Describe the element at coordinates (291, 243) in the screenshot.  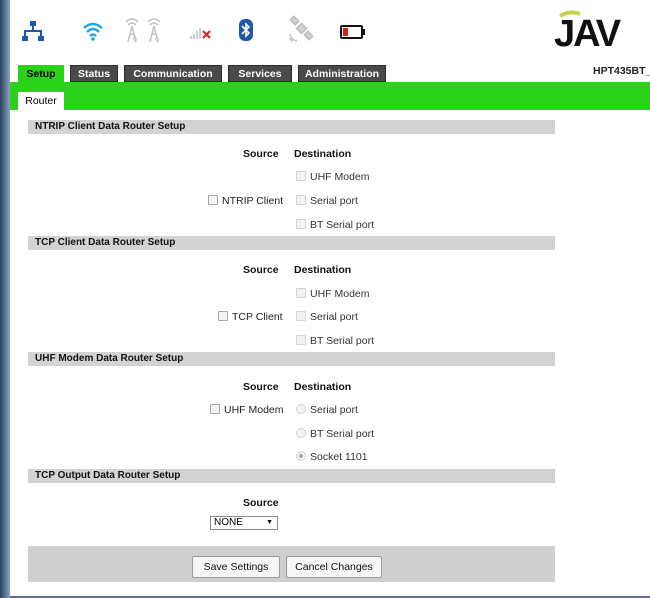
I see `section-header-tcp-client: TCP Client Data Router Setup` at that location.